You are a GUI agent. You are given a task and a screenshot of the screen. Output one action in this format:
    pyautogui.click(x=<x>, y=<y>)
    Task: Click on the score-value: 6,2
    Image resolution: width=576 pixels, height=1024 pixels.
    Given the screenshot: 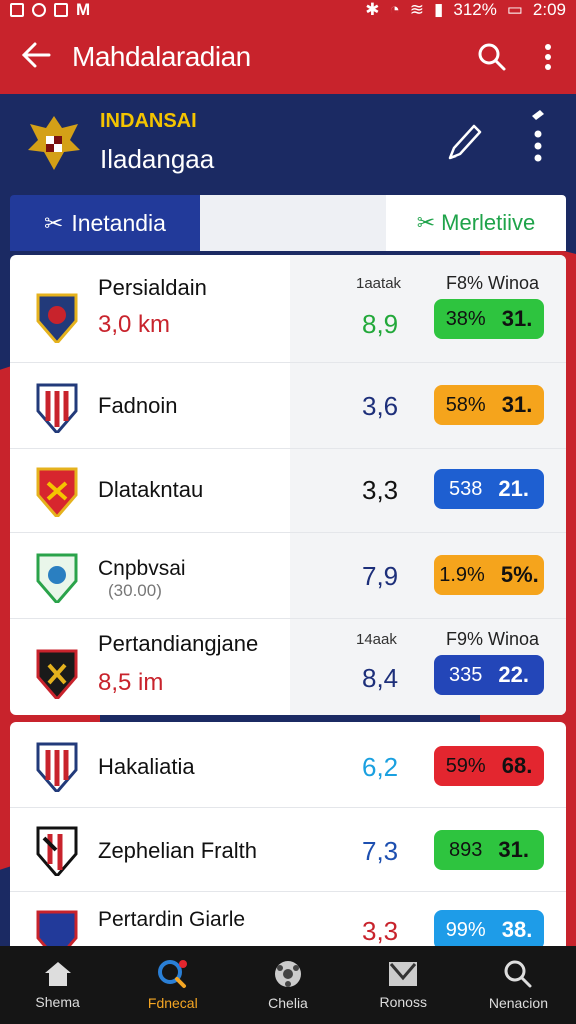 What is the action you would take?
    pyautogui.click(x=380, y=767)
    